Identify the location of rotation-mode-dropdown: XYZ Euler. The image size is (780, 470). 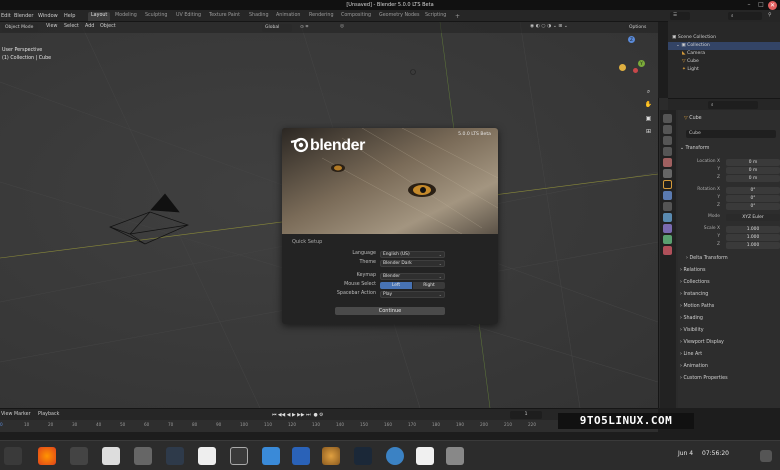
(753, 217).